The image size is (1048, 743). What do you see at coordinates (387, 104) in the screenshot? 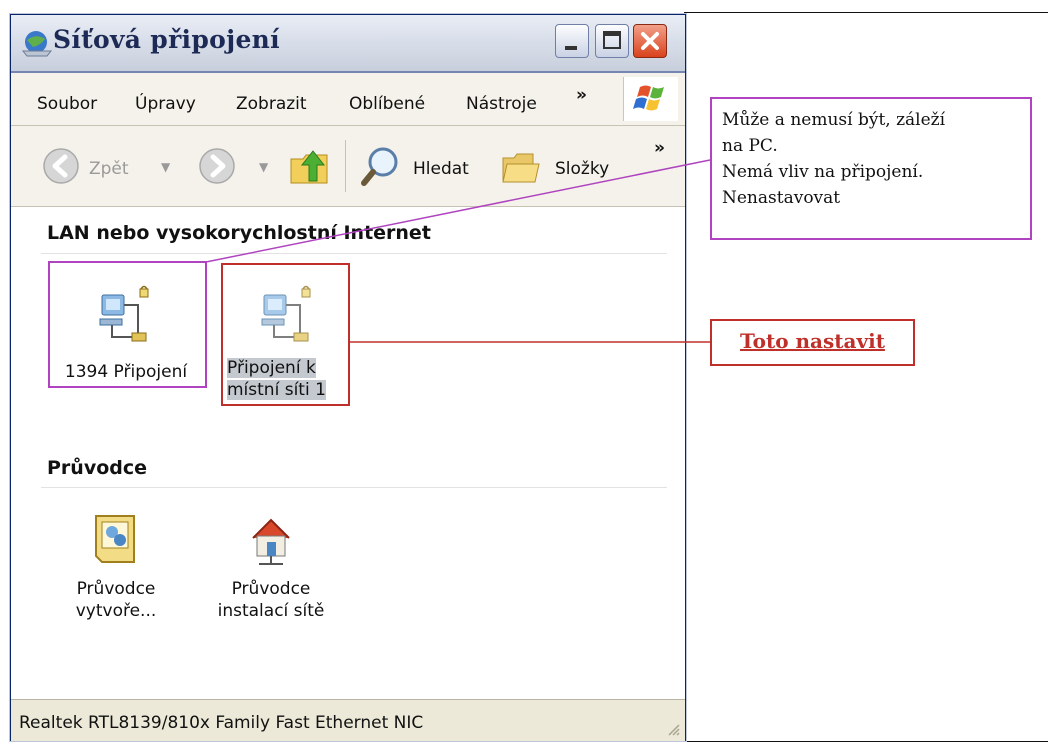
I see `menu-oblibene: Oblíbené` at bounding box center [387, 104].